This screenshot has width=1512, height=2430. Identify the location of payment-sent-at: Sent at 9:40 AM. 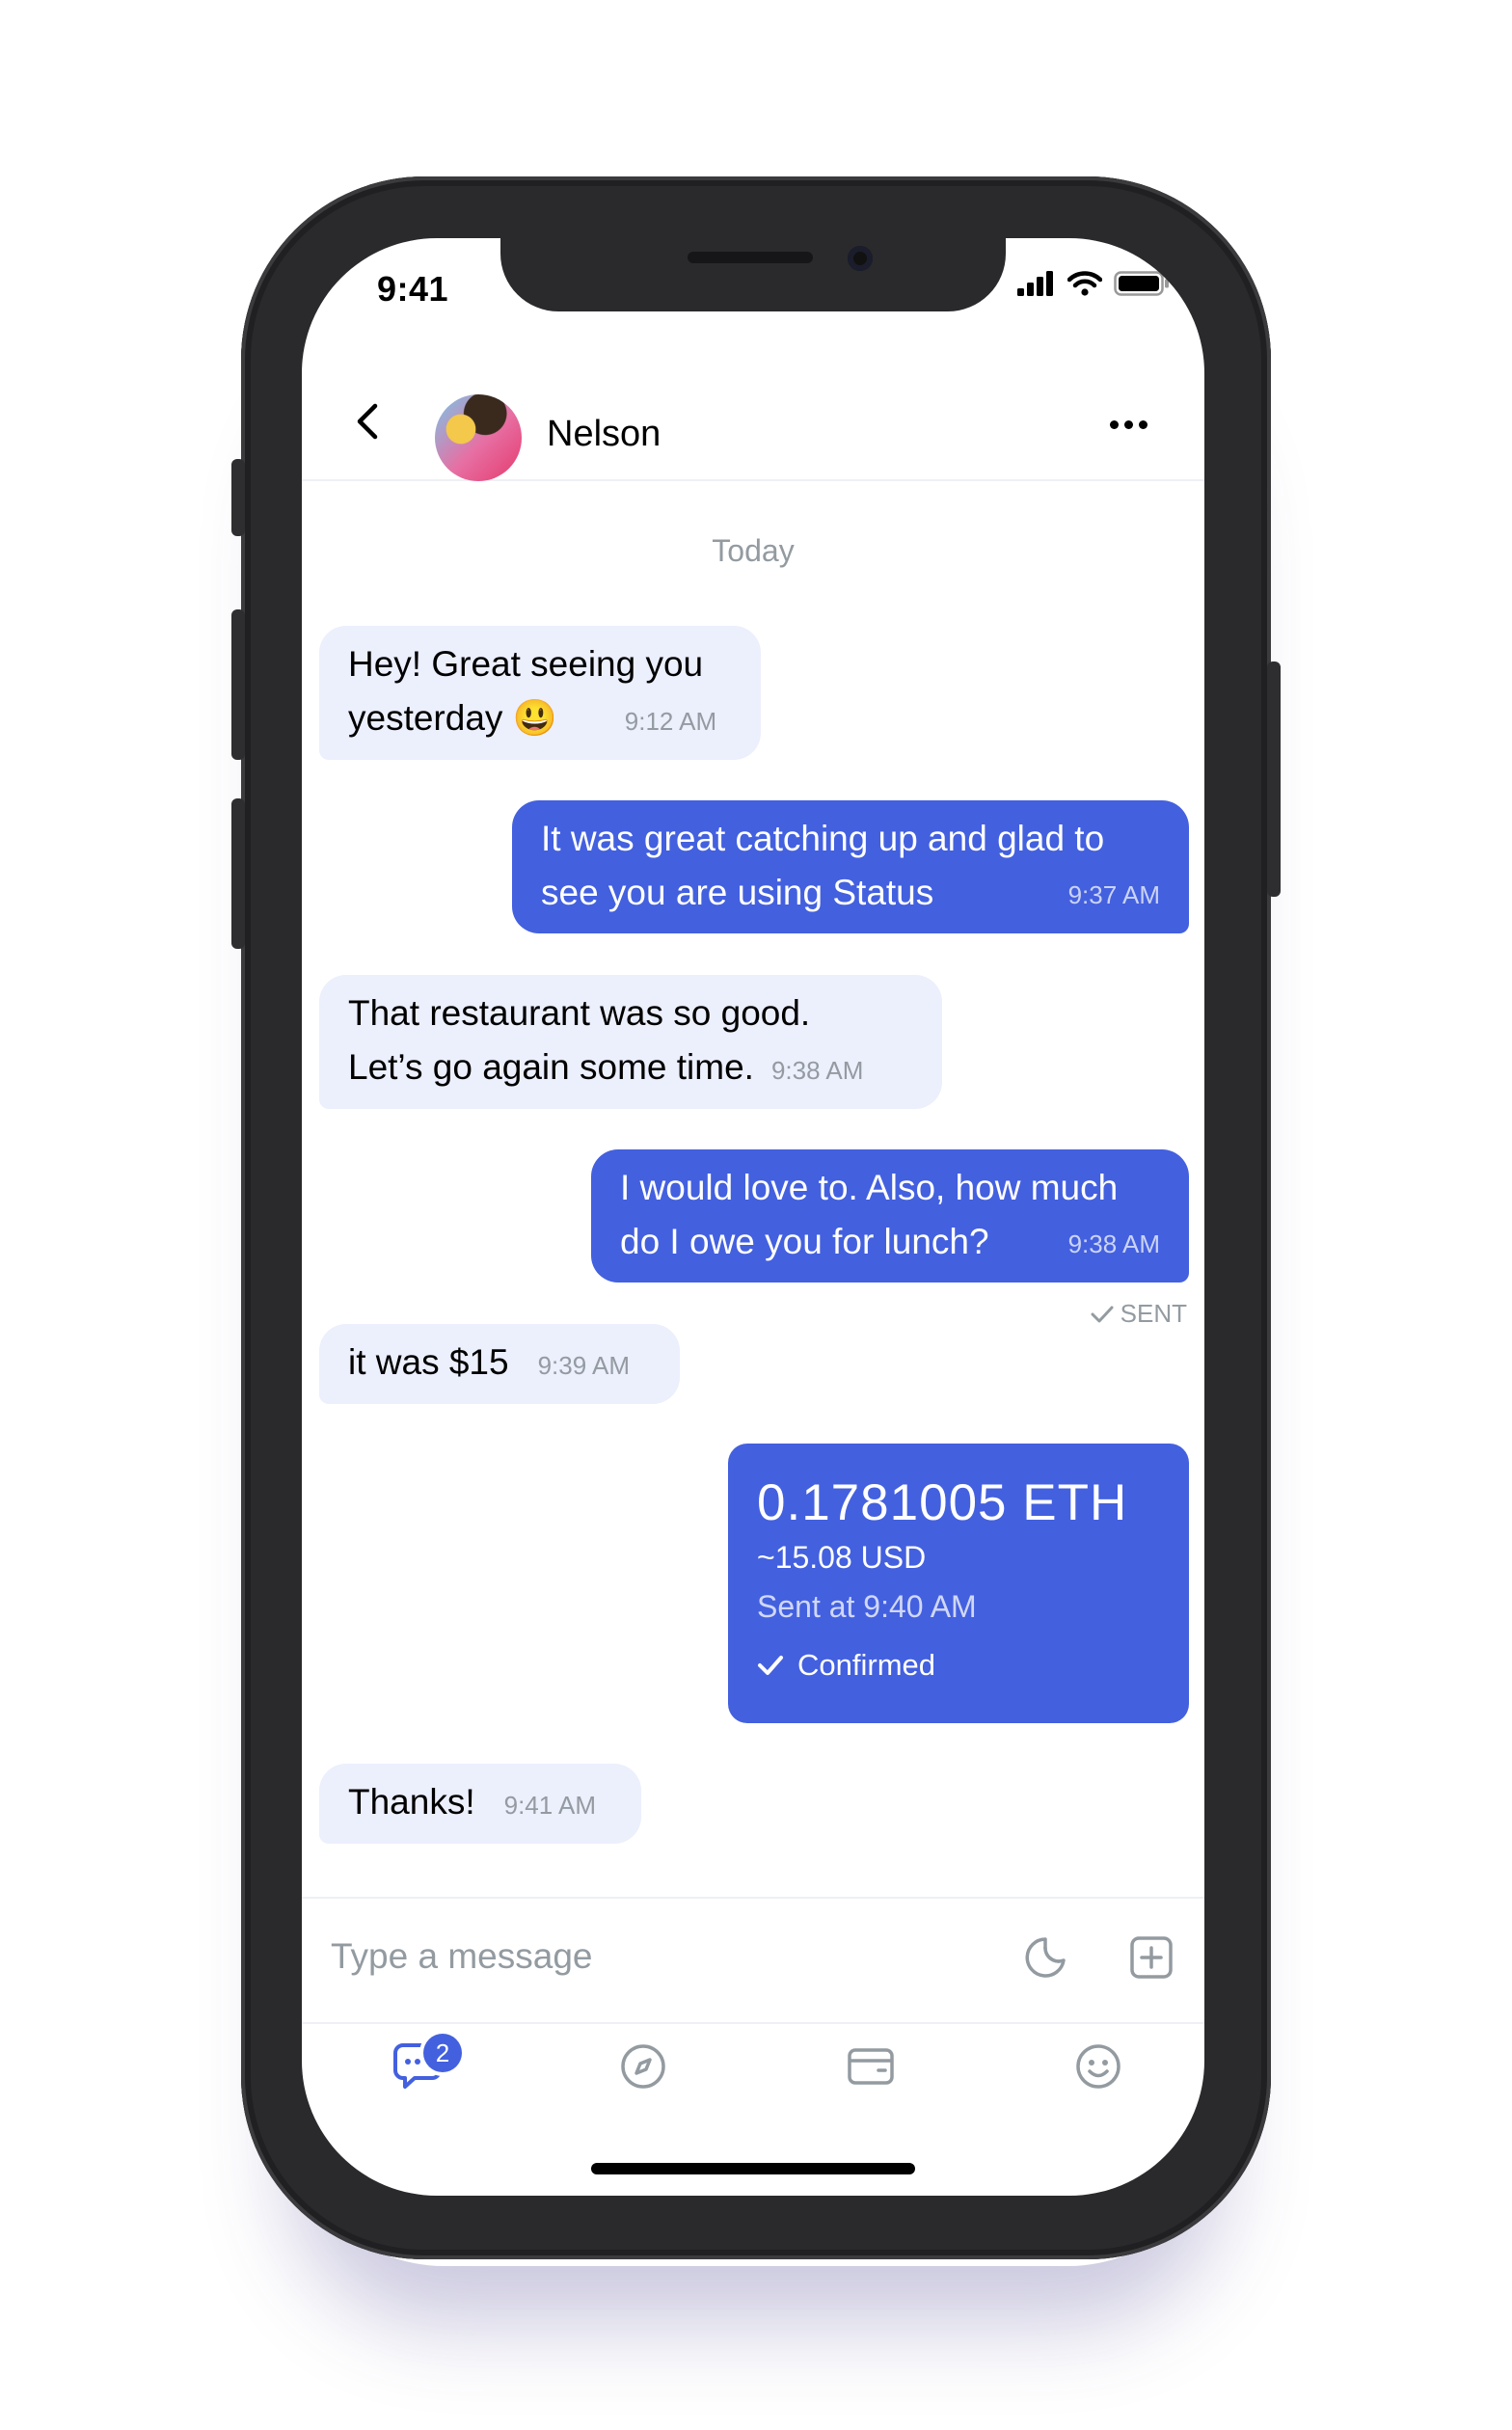
(867, 1606).